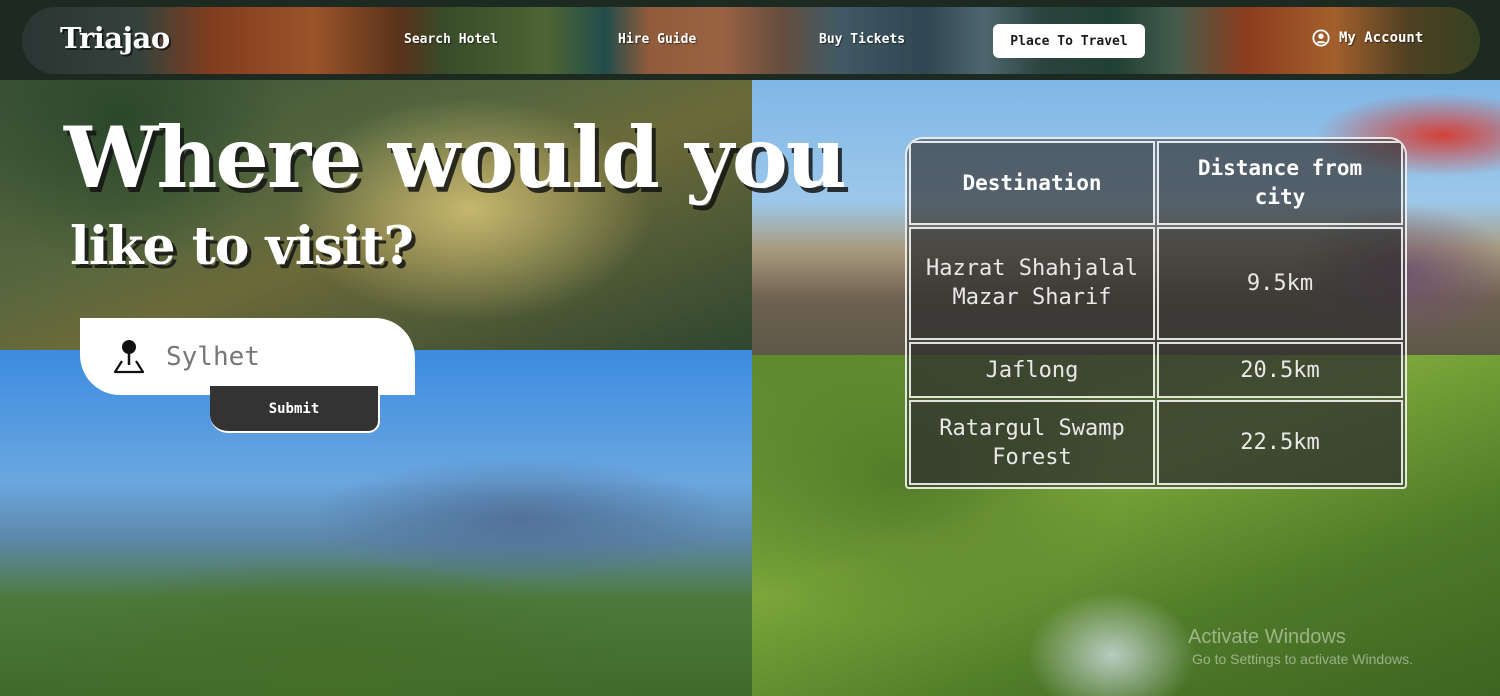 This screenshot has height=696, width=1500. I want to click on submit-button: Submit, so click(295, 409).